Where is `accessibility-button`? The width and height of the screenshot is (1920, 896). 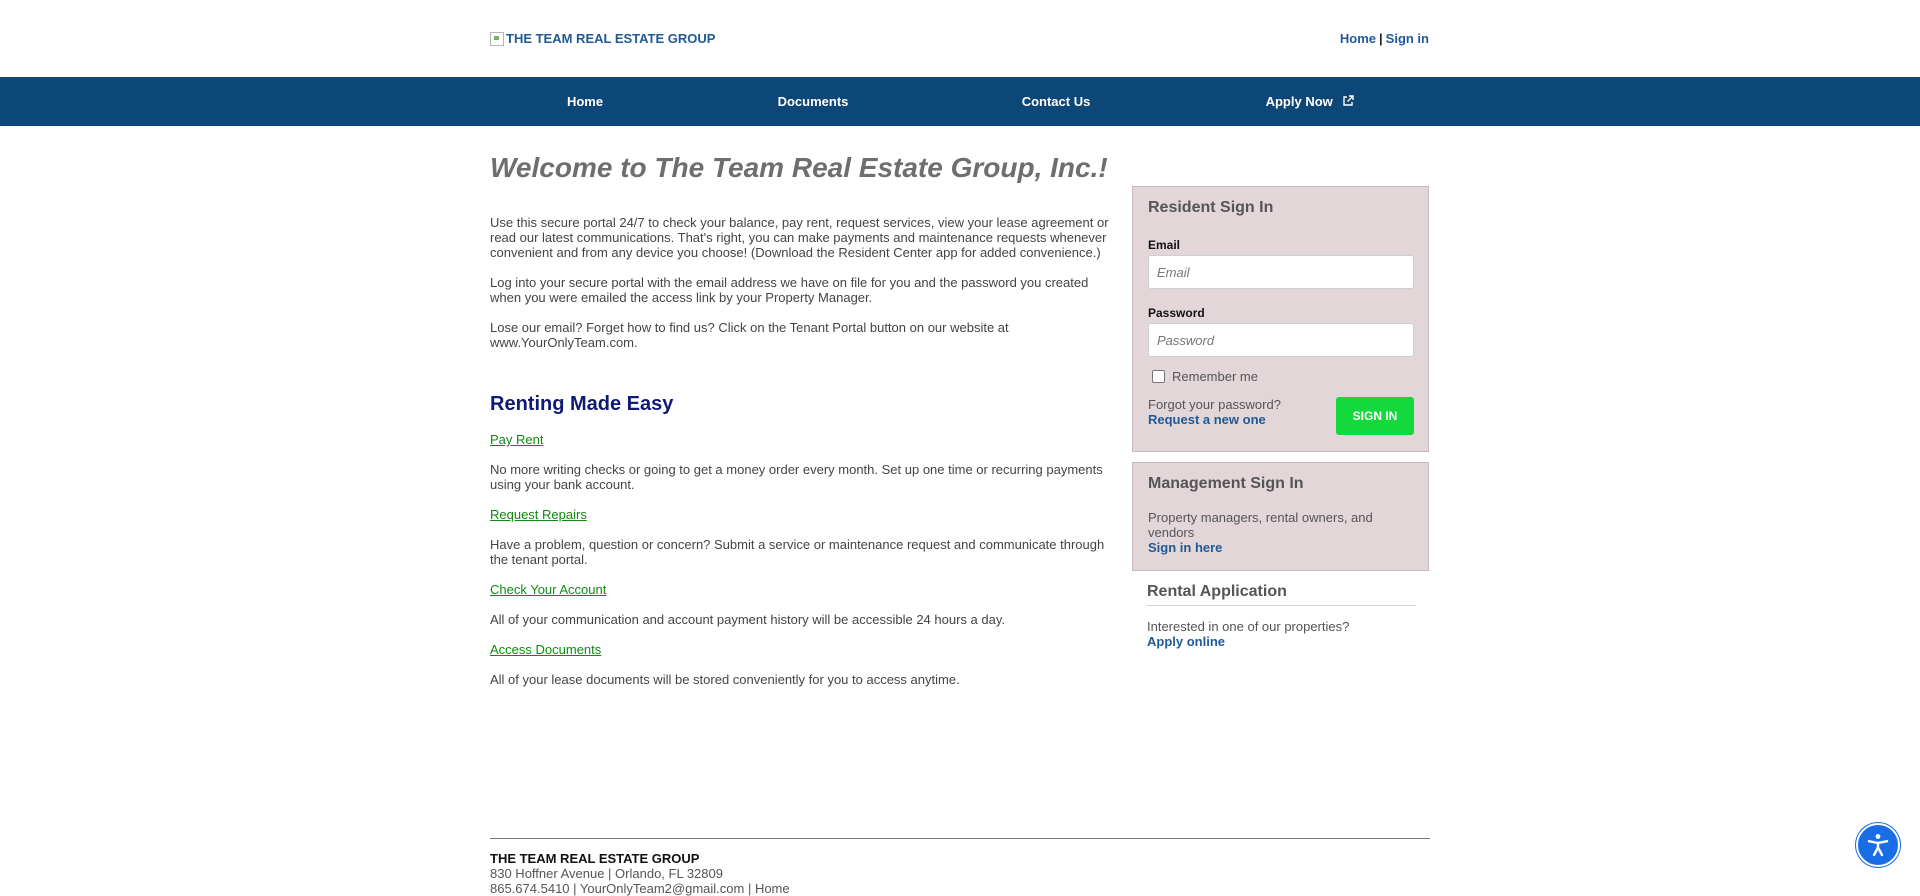 accessibility-button is located at coordinates (1878, 845).